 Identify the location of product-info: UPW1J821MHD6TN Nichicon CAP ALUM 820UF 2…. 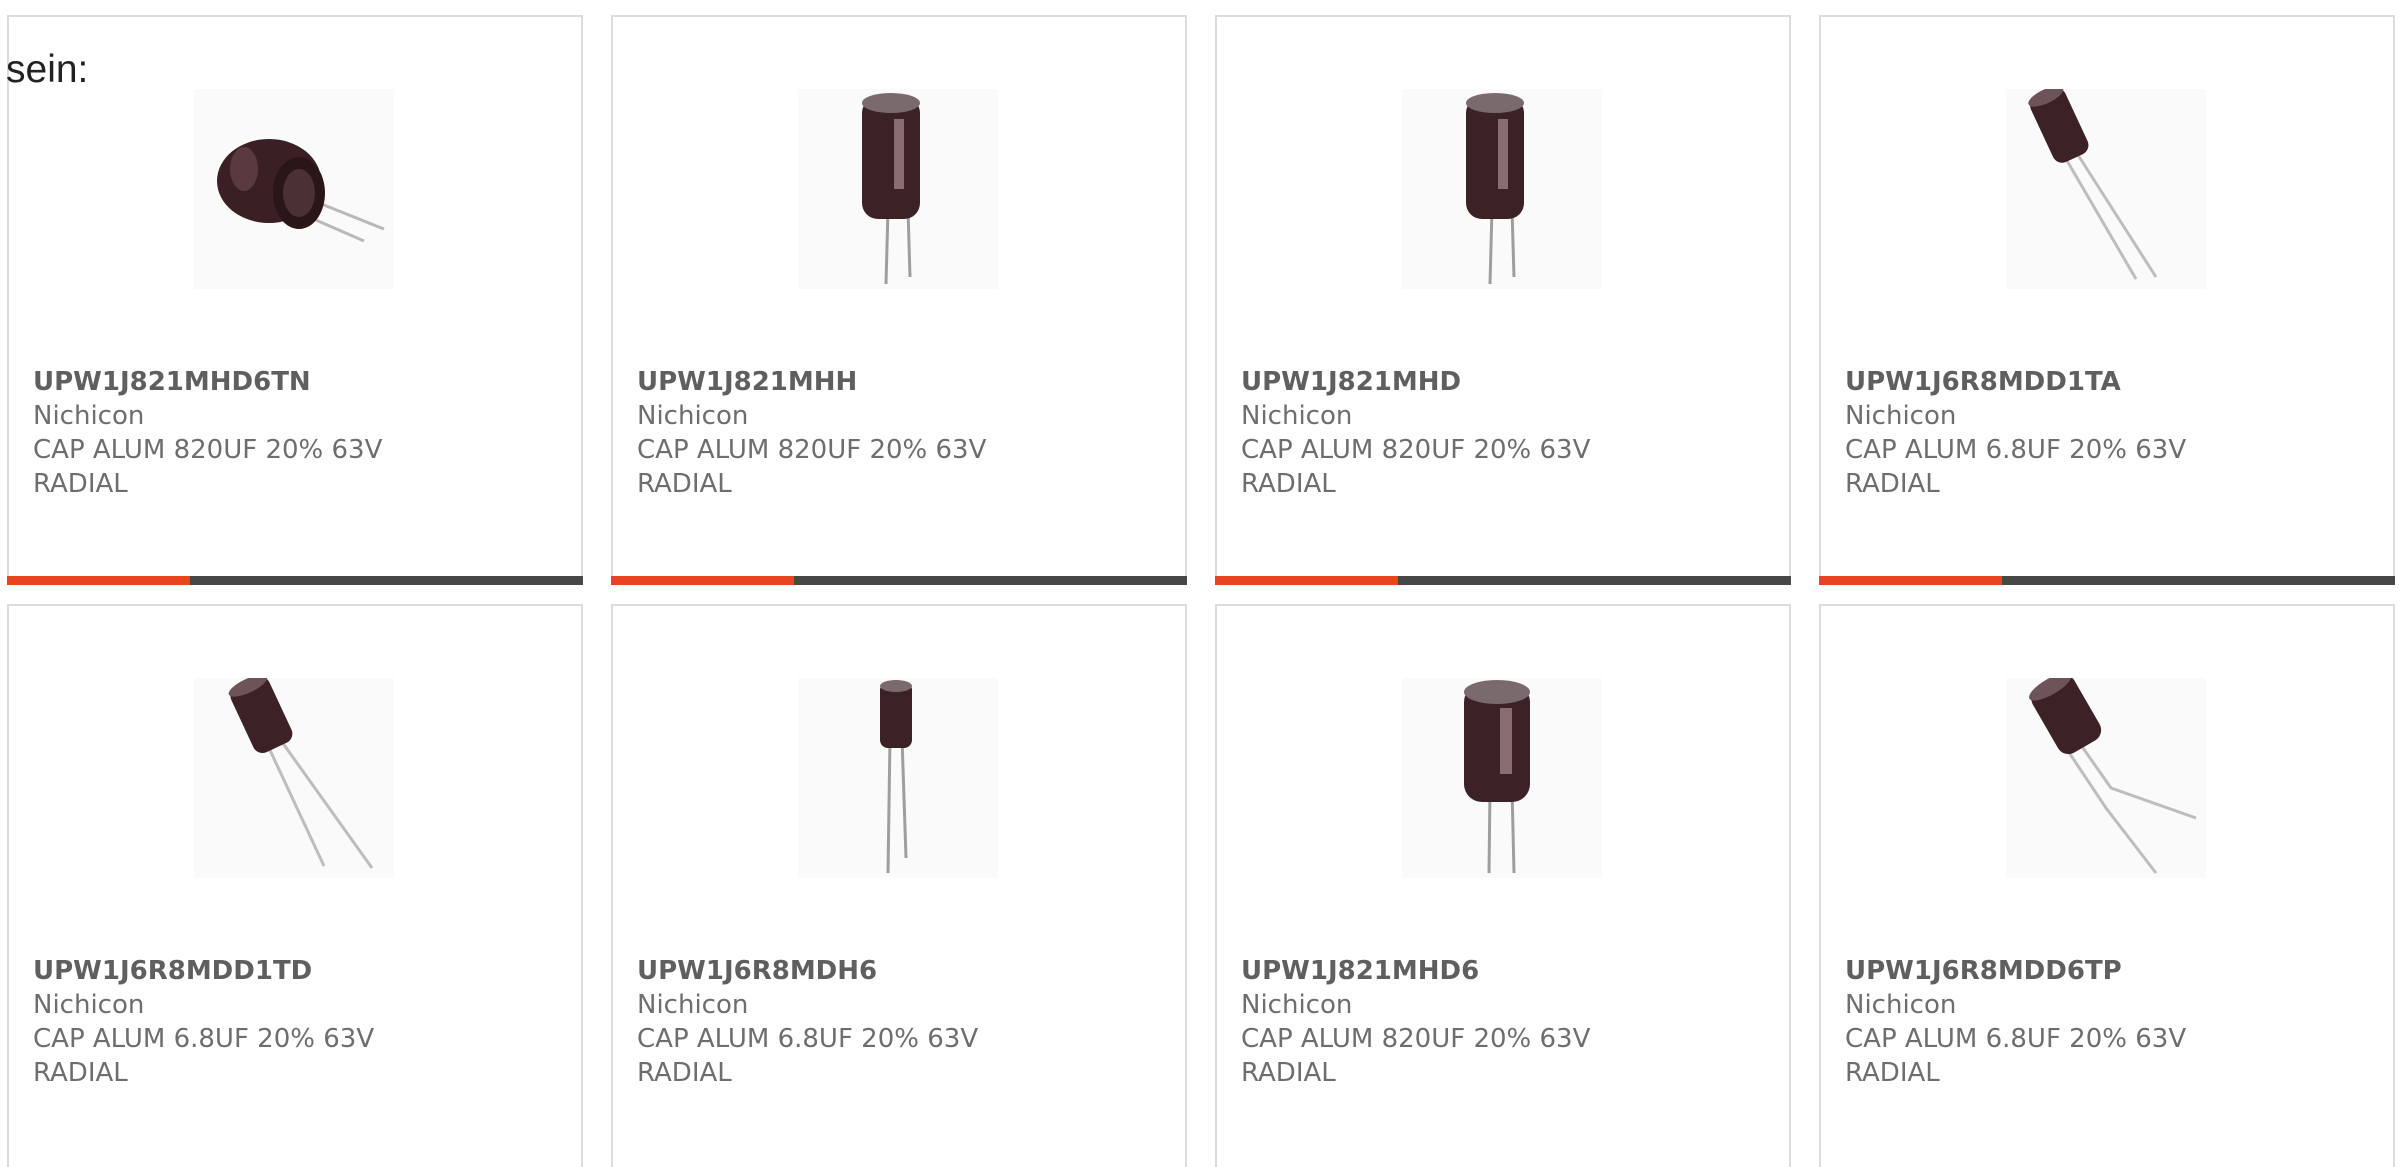
(295, 433).